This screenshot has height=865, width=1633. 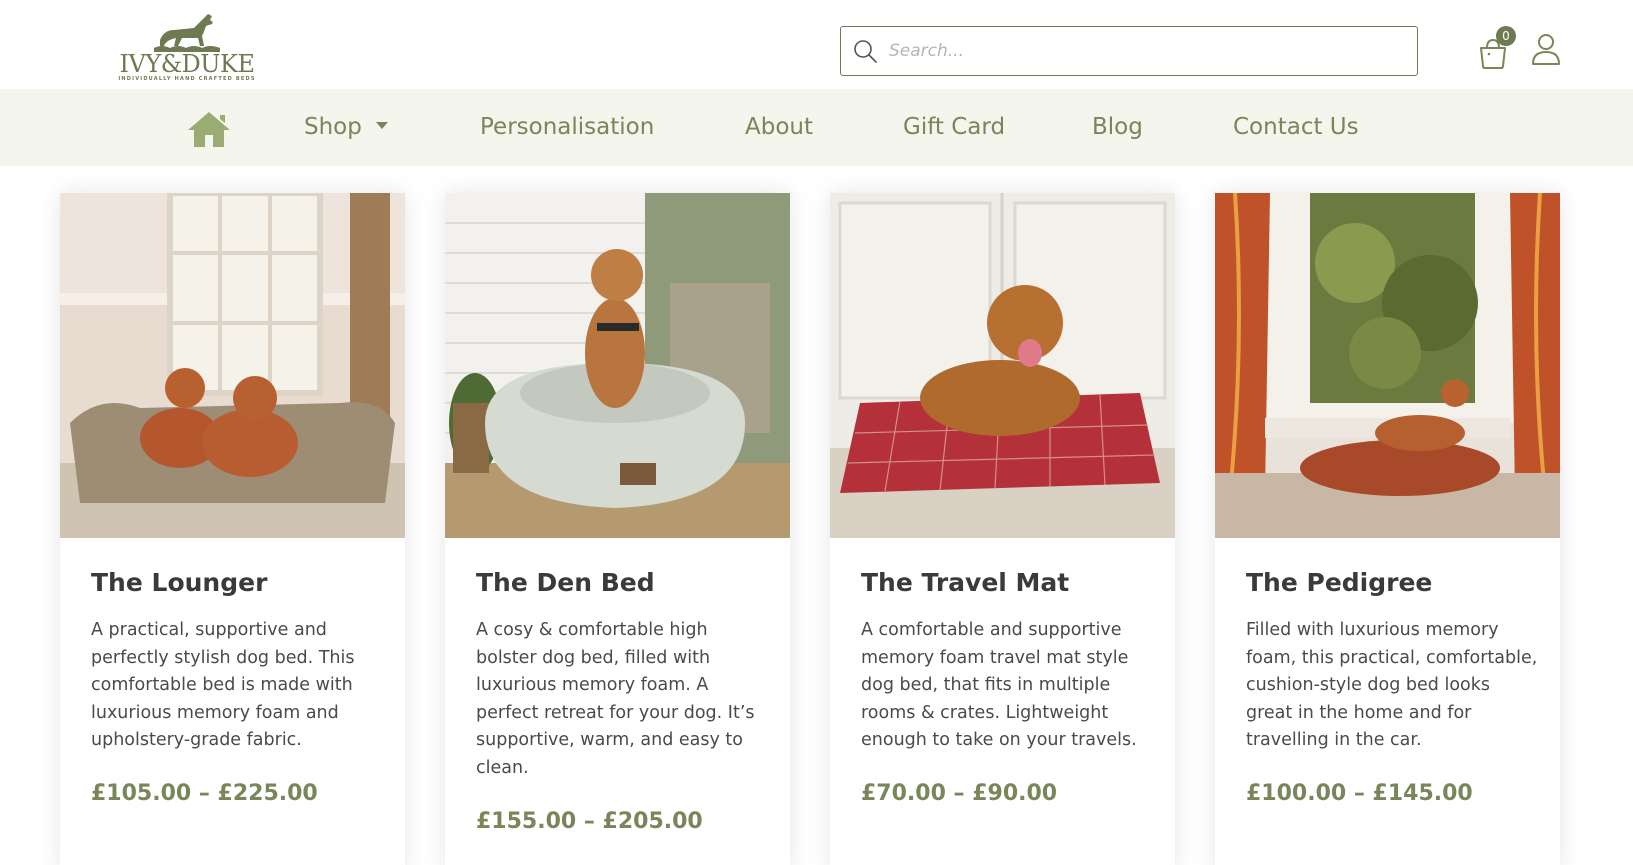 I want to click on product-image-lounger, so click(x=232, y=365).